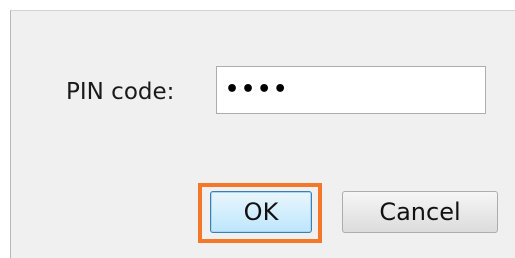 The width and height of the screenshot is (515, 258). Describe the element at coordinates (120, 92) in the screenshot. I see `pin-code-label: PIN code:` at that location.